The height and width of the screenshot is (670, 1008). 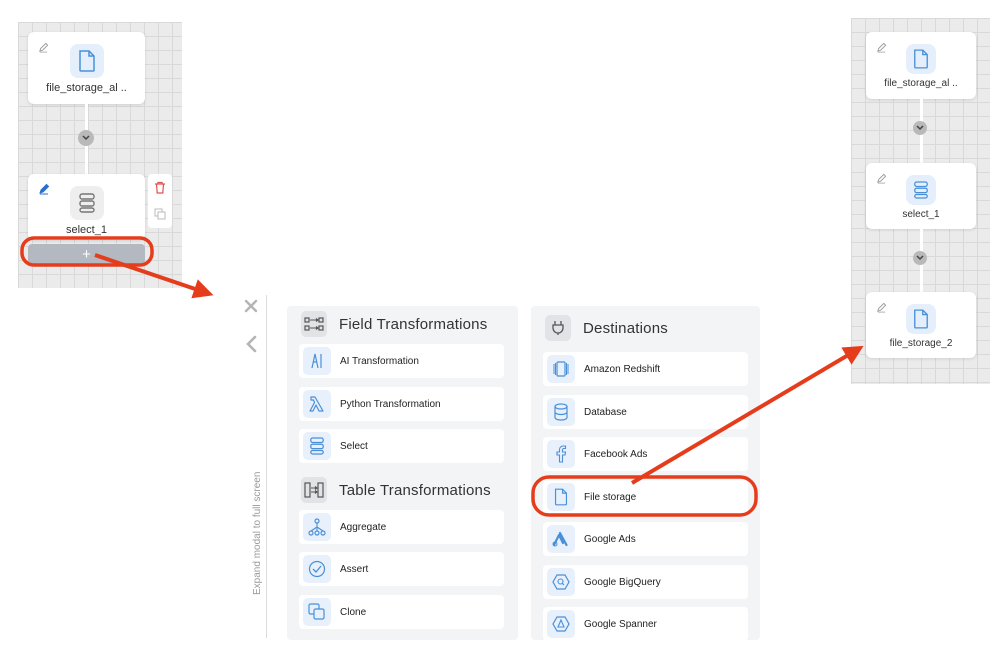 I want to click on node-side-actions, so click(x=160, y=201).